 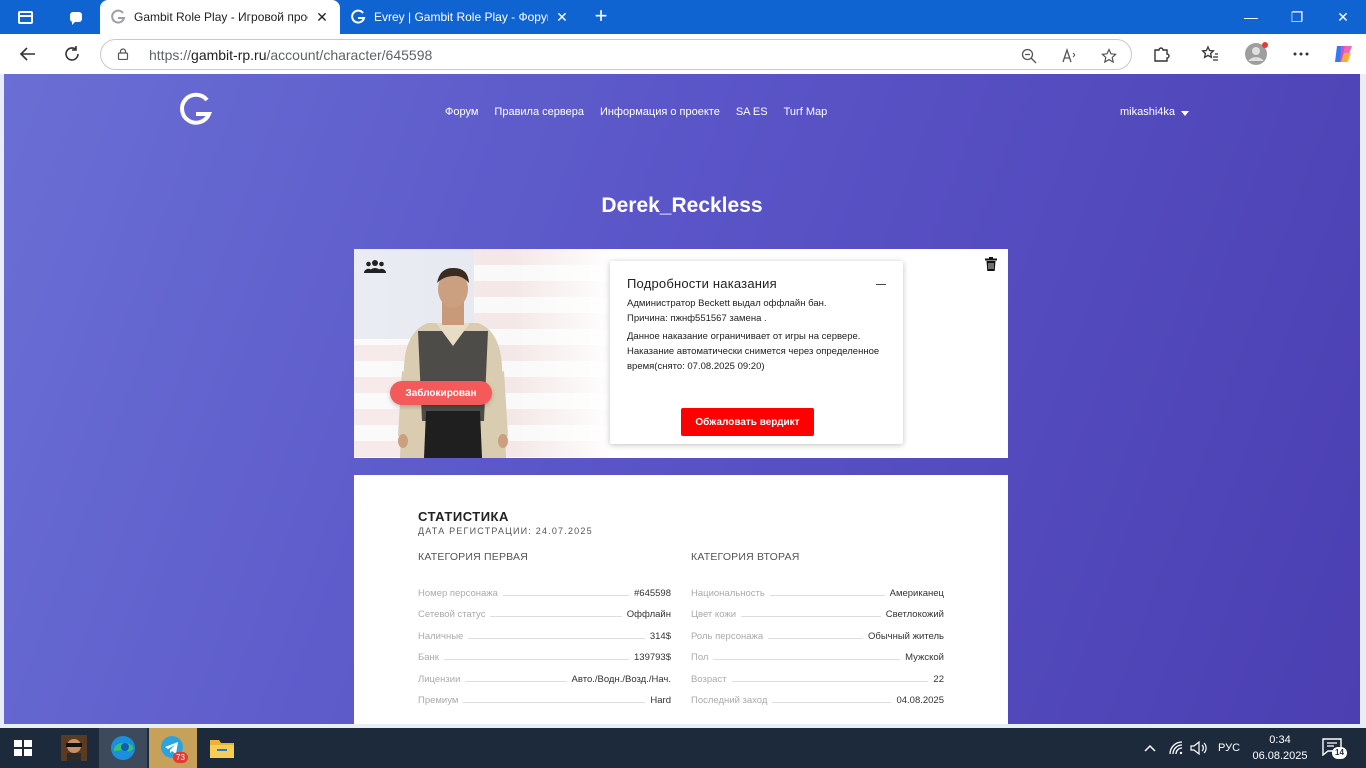 I want to click on username: mikashi4ka, so click(x=1148, y=112).